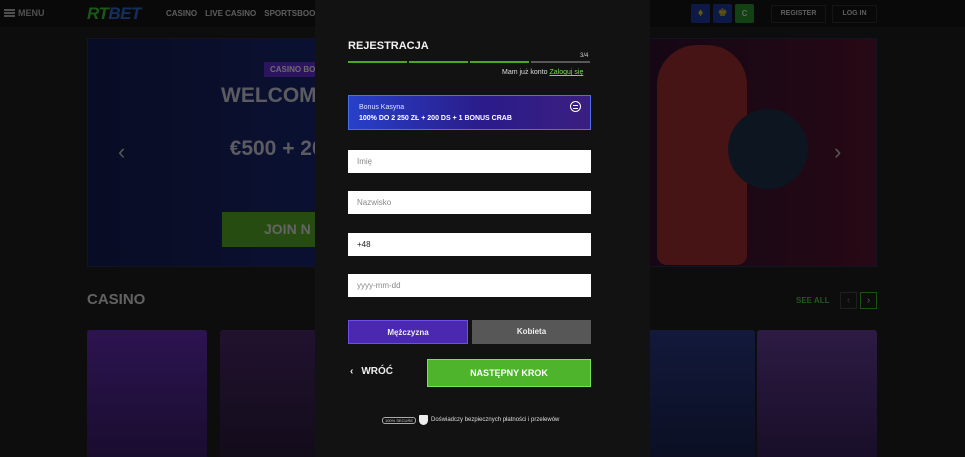 This screenshot has height=457, width=965. Describe the element at coordinates (293, 69) in the screenshot. I see `hero-tag: CASINO BO` at that location.